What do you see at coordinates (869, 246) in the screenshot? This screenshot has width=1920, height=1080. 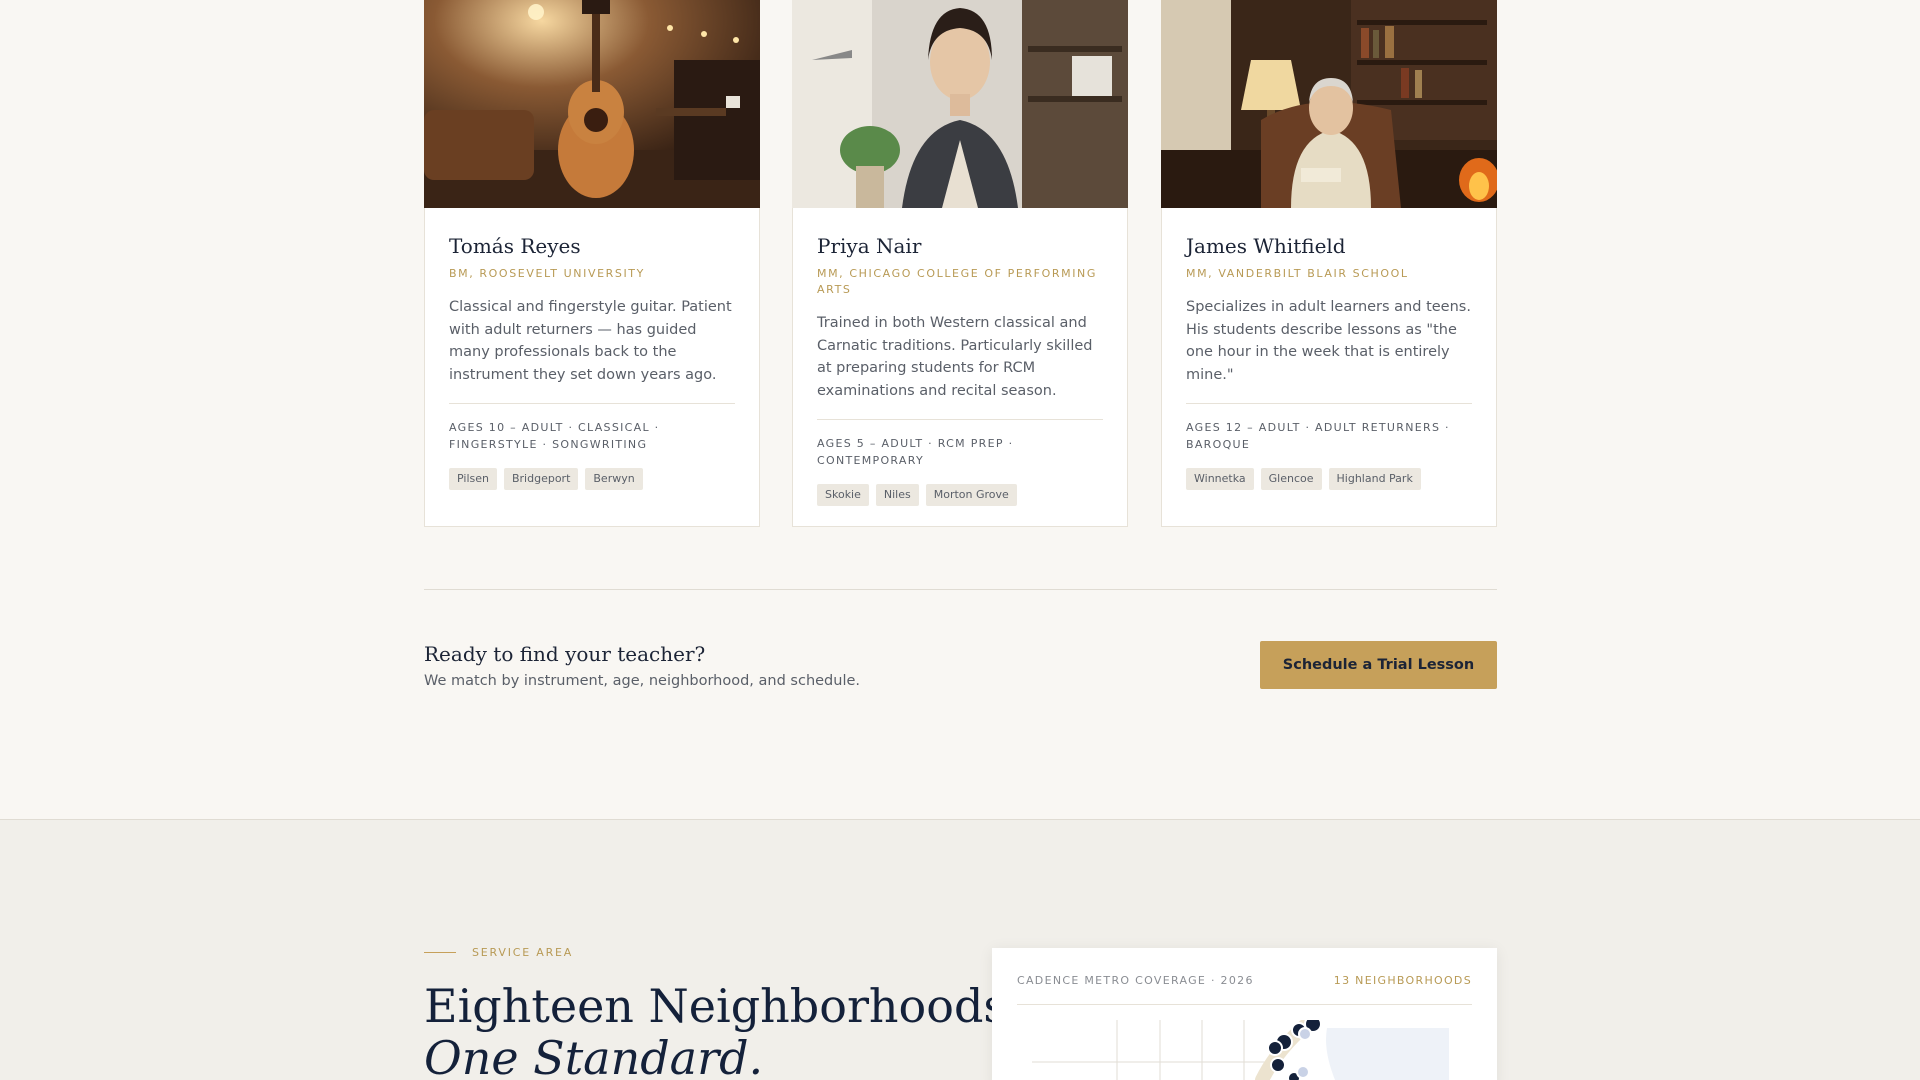 I see `teacher-name: Priya Nair` at bounding box center [869, 246].